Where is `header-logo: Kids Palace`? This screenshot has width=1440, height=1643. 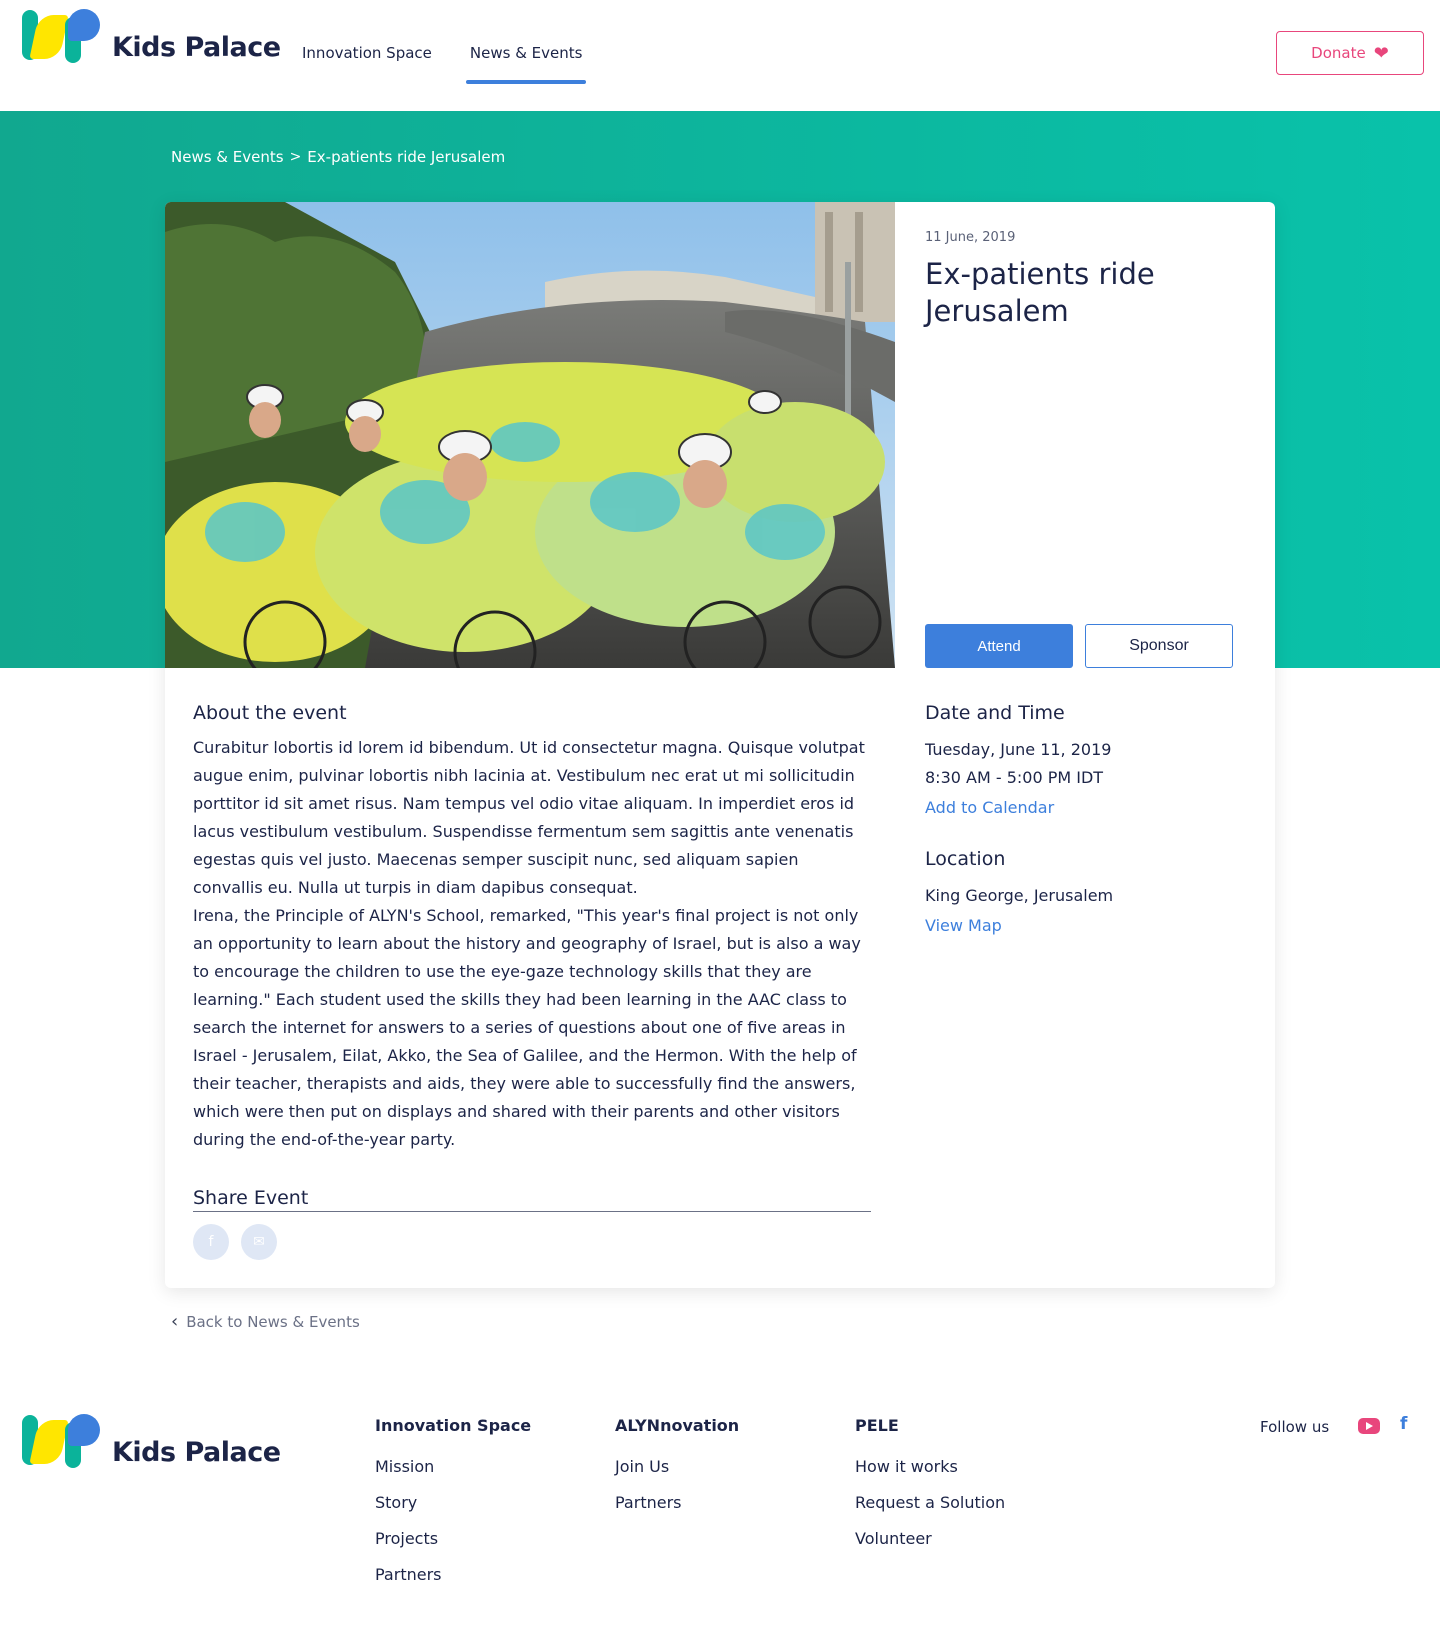 header-logo: Kids Palace is located at coordinates (151, 35).